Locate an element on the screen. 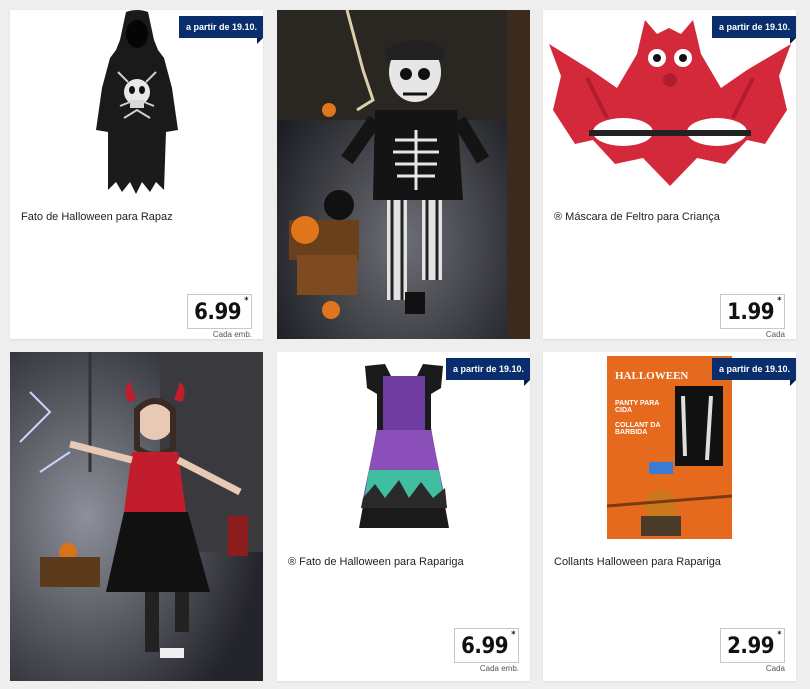 Image resolution: width=810 pixels, height=689 pixels. mask-wing-shape is located at coordinates (670, 103).